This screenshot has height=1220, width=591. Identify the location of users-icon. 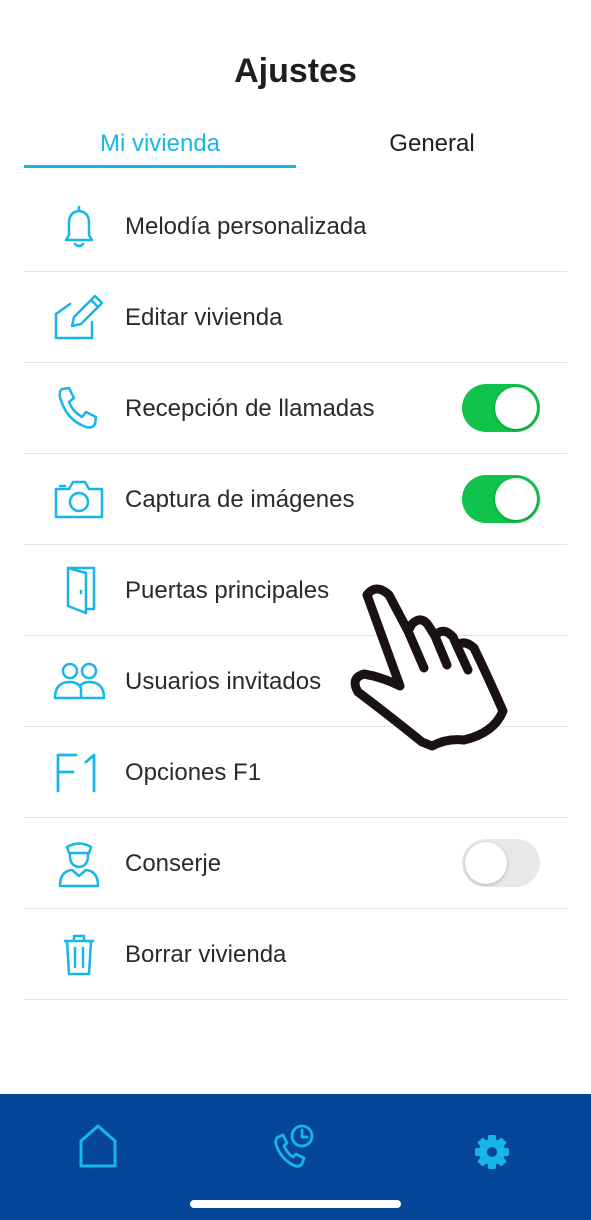
(79, 681).